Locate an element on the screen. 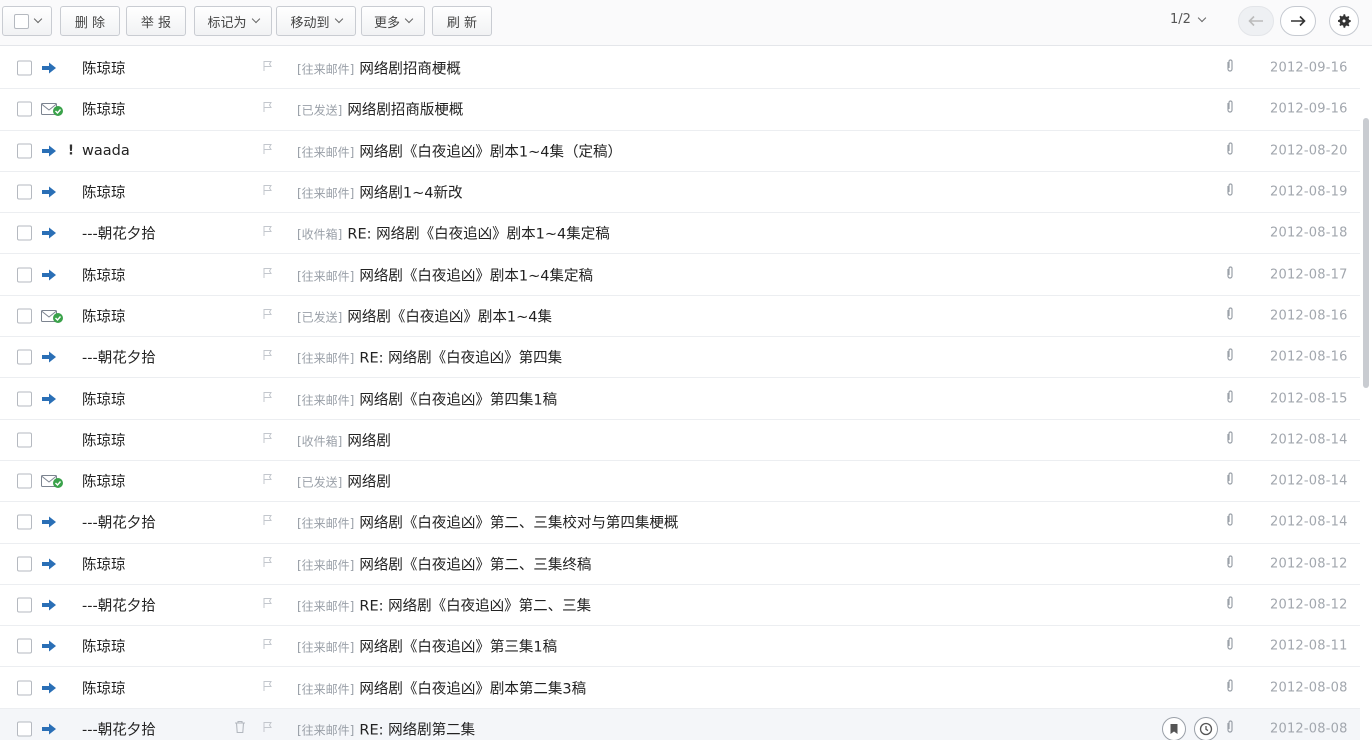 This screenshot has width=1372, height=740. email-subject: [往来邮件] RE: 网络剧《白夜追凶》第四集 is located at coordinates (429, 357).